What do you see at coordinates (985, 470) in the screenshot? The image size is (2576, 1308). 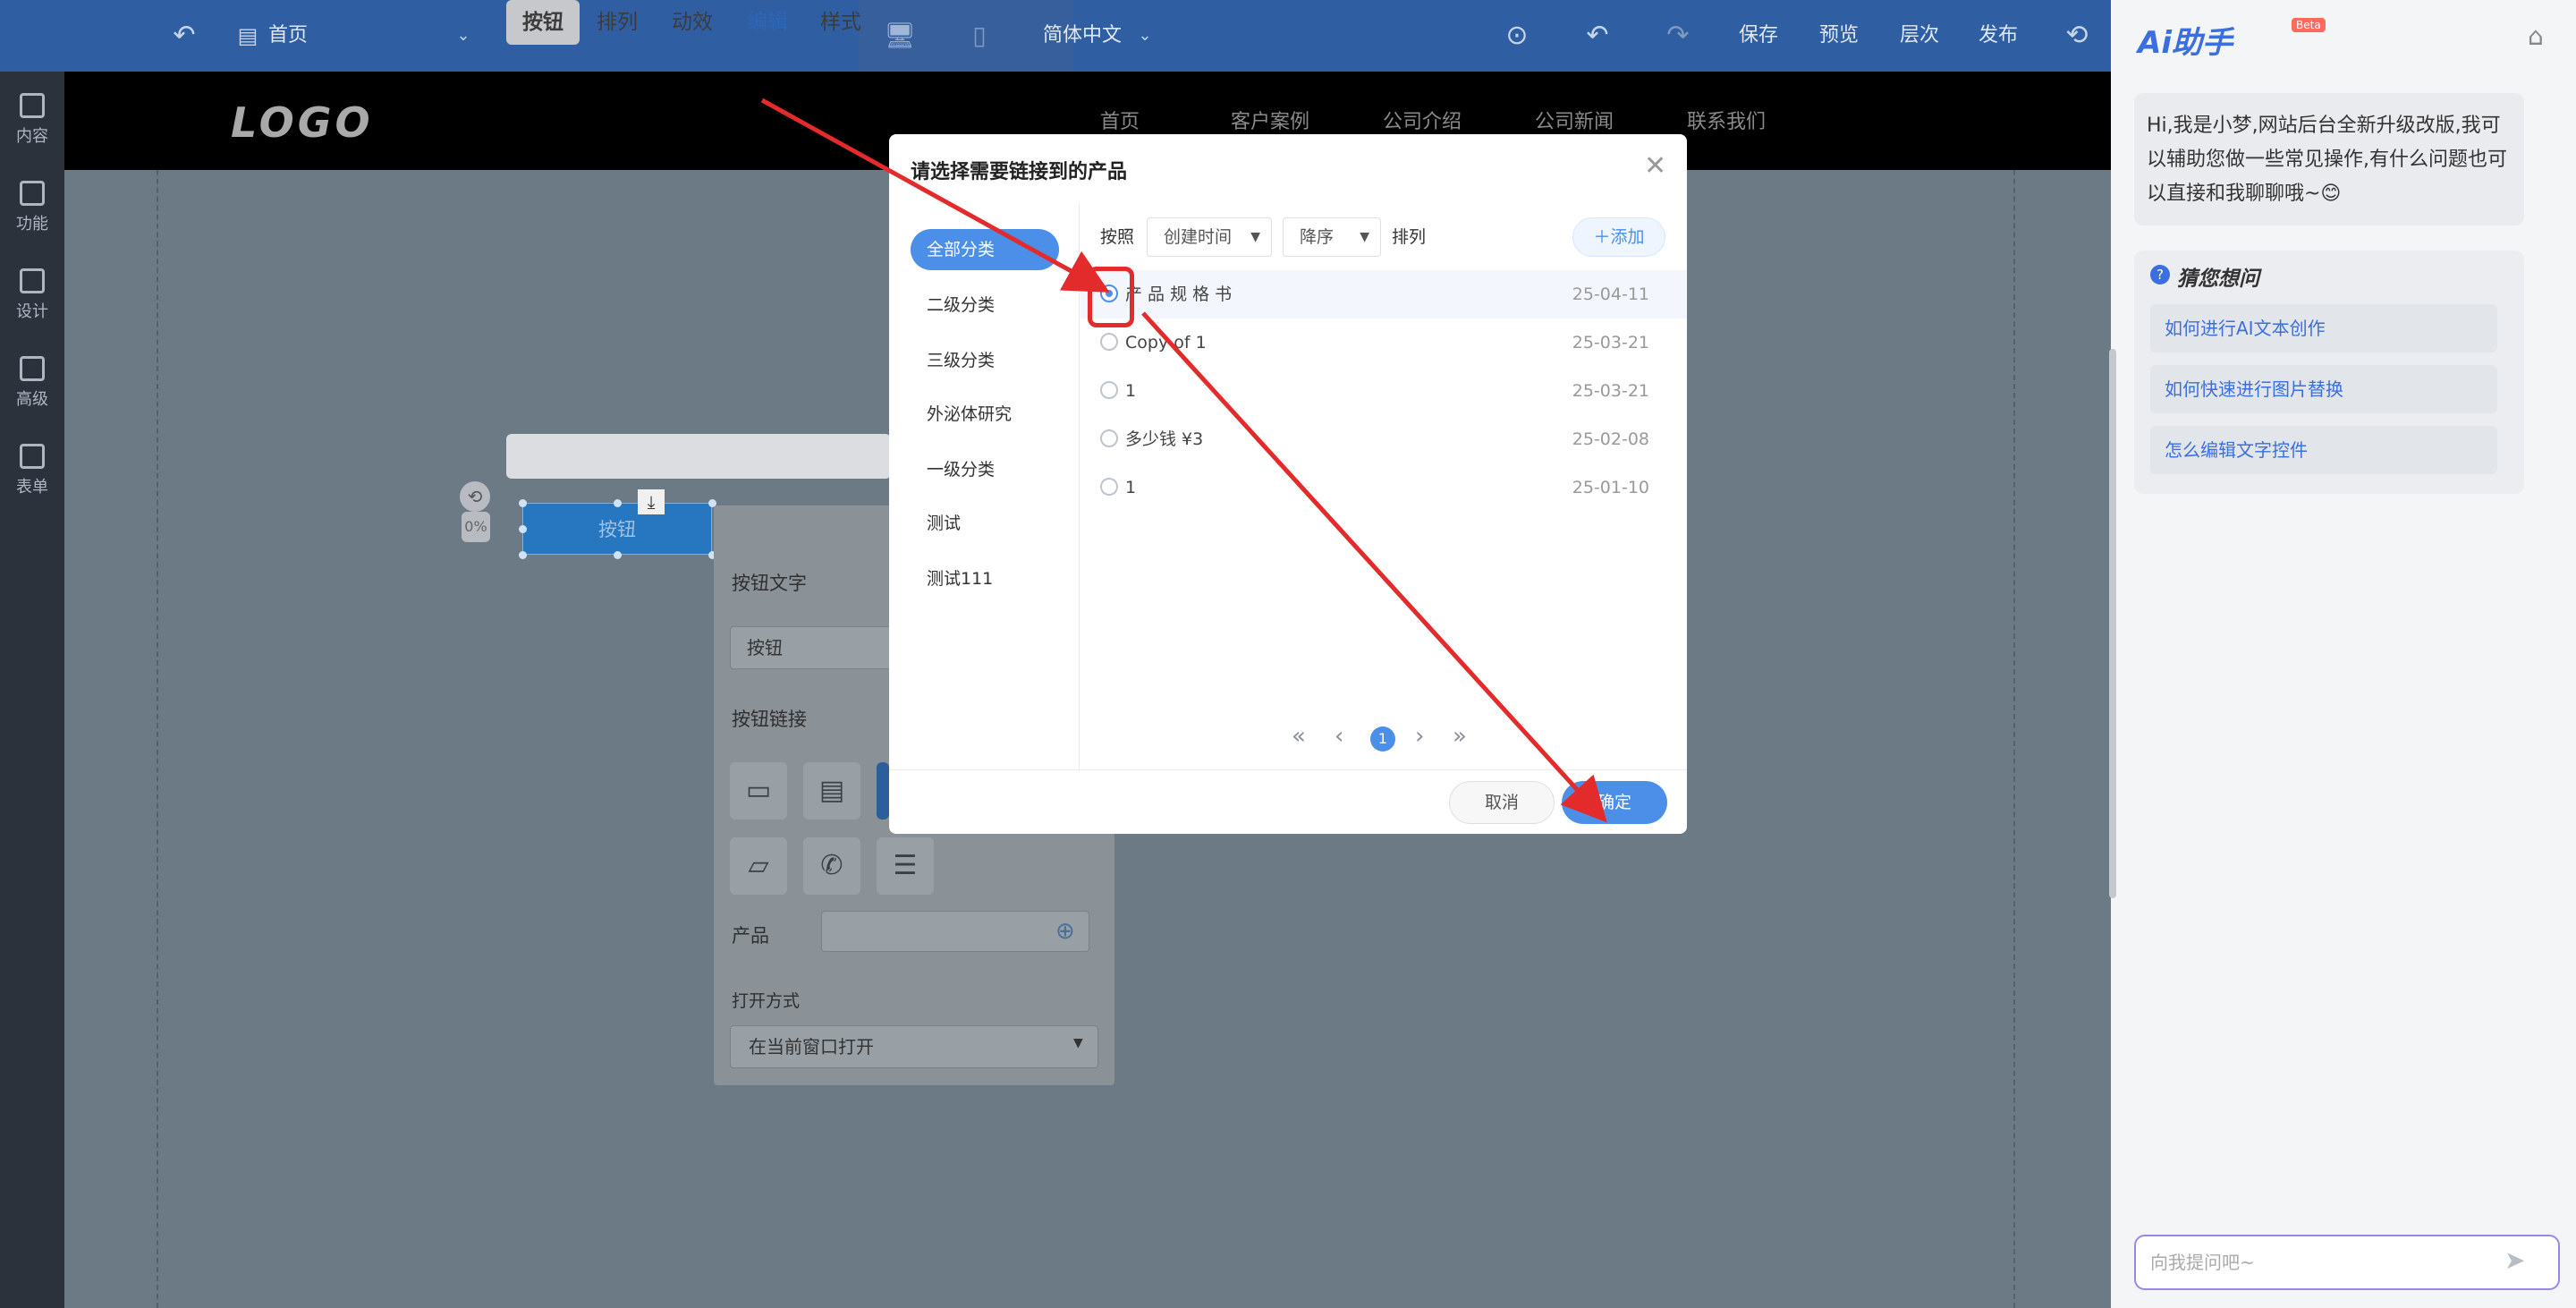 I see `category-item: 一级分类` at bounding box center [985, 470].